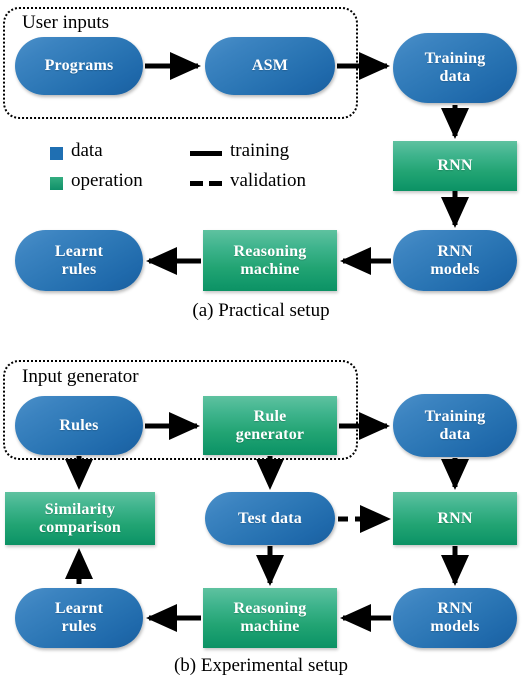 The width and height of the screenshot is (522, 686). What do you see at coordinates (87, 150) in the screenshot?
I see `legend-label-data: data` at bounding box center [87, 150].